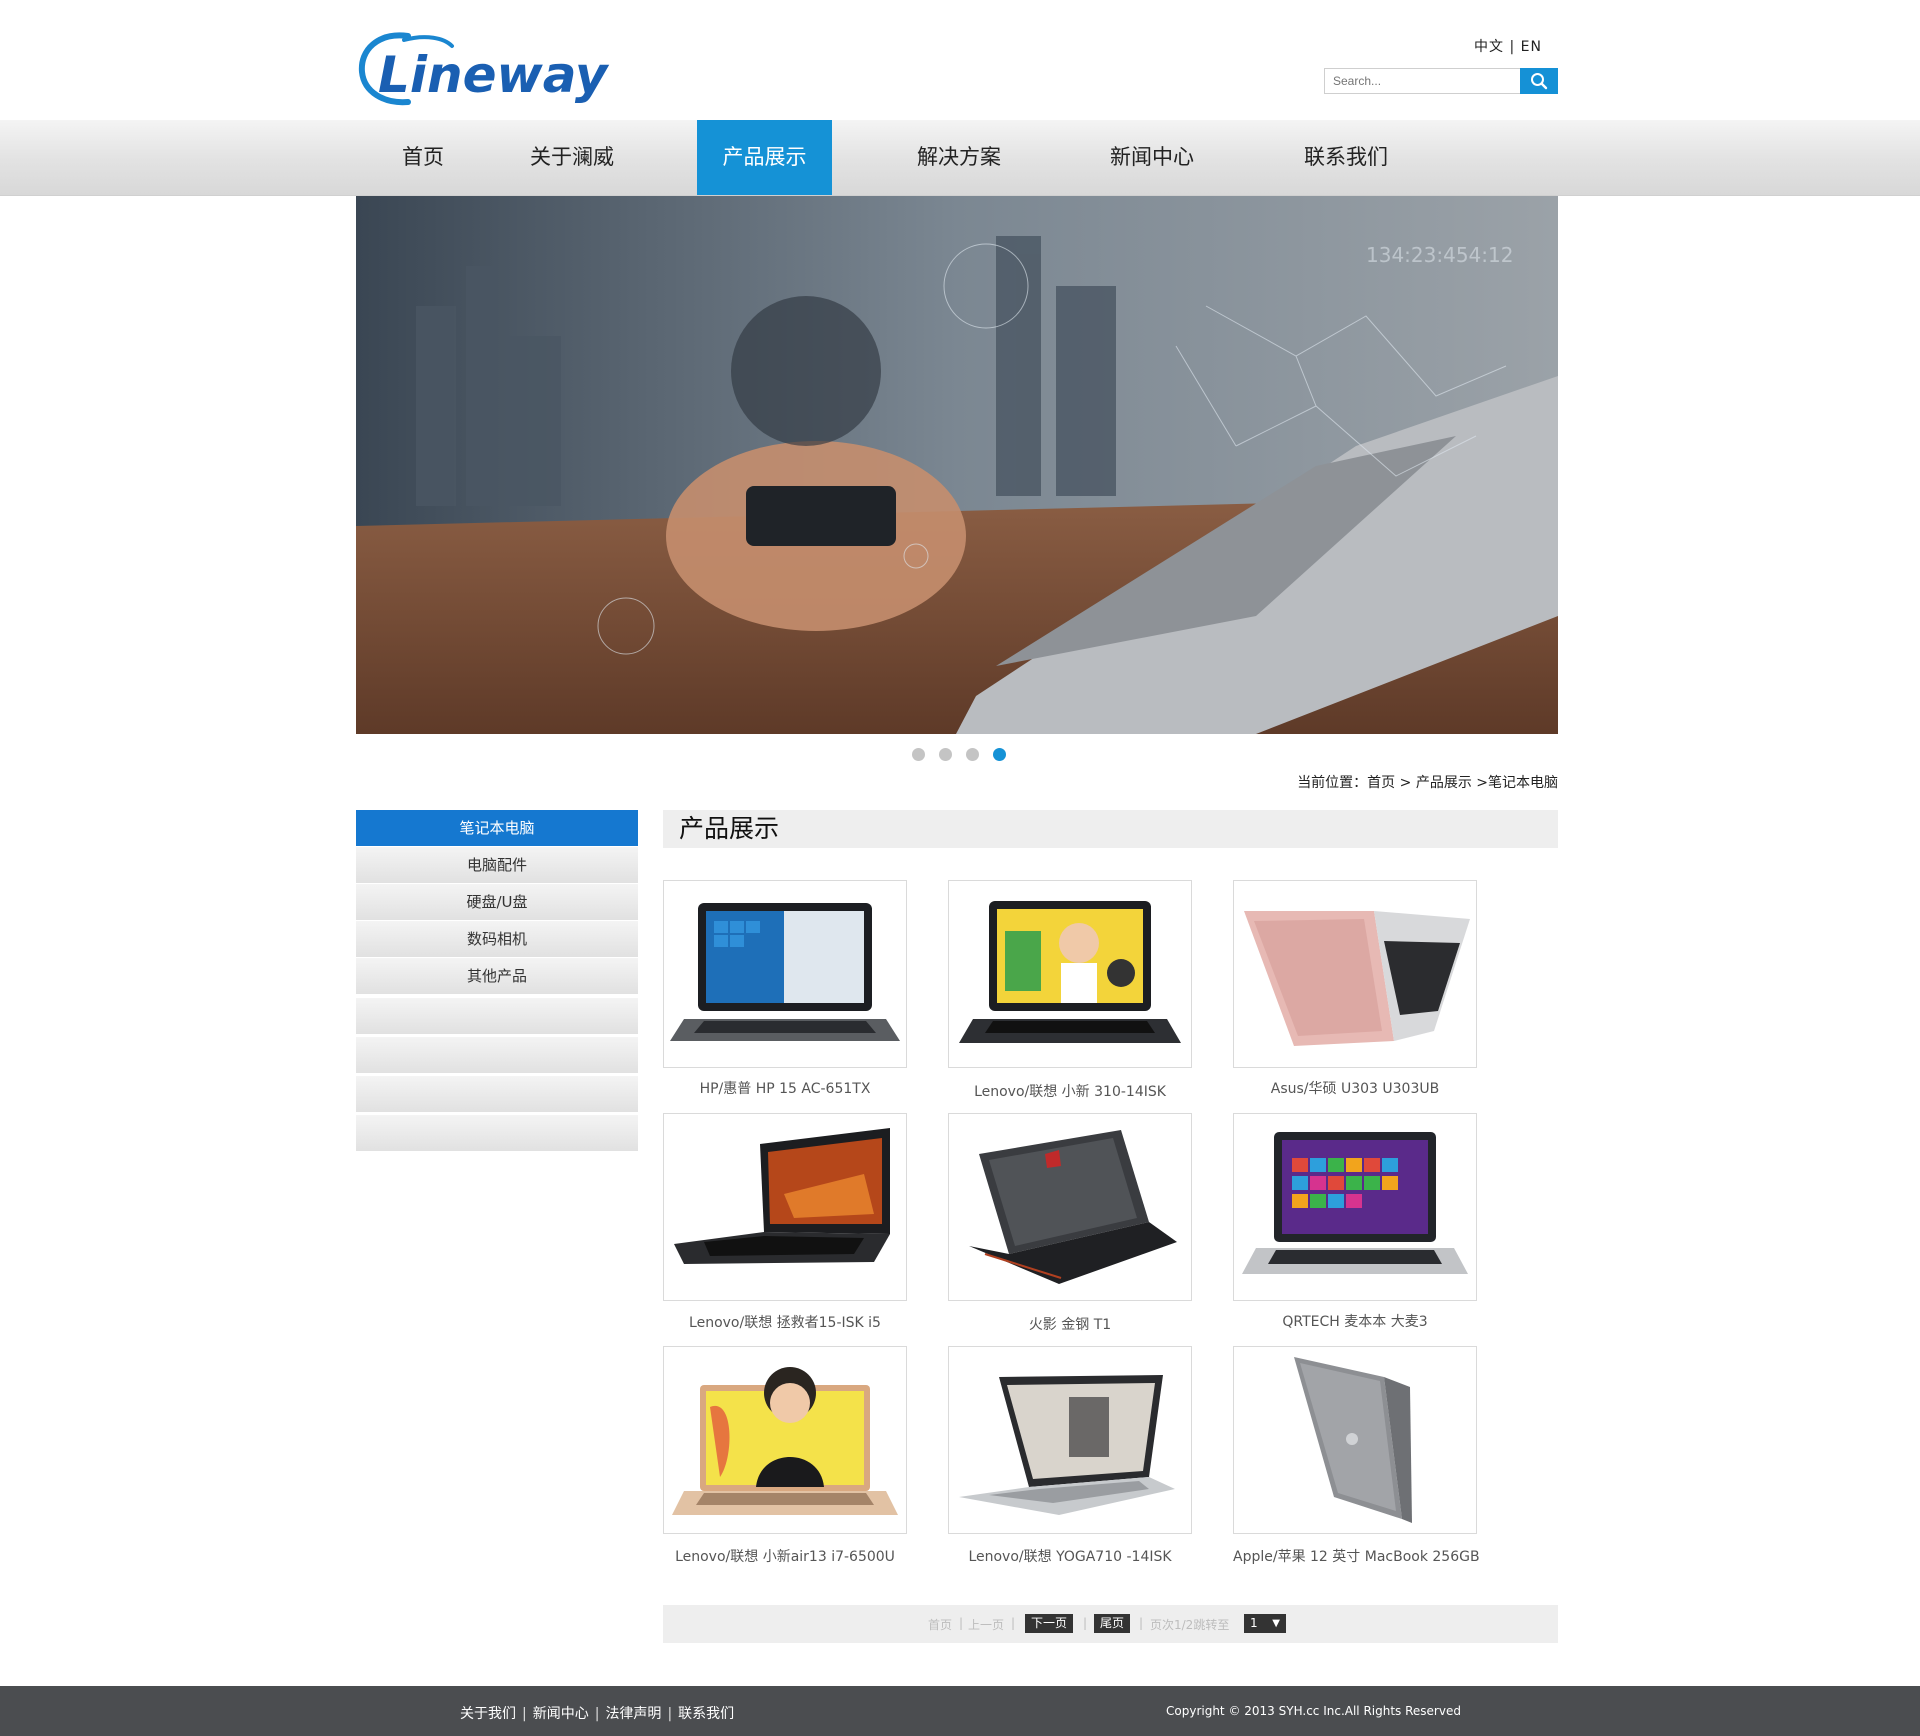  I want to click on laptop-windows-image, so click(785, 972).